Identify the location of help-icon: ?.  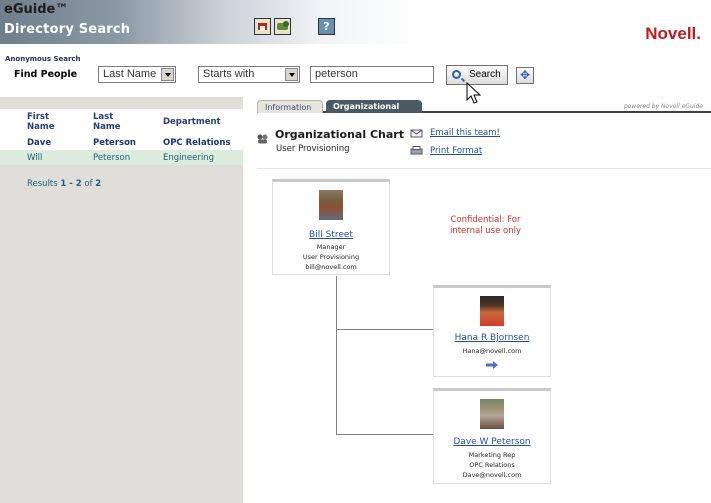
(326, 26).